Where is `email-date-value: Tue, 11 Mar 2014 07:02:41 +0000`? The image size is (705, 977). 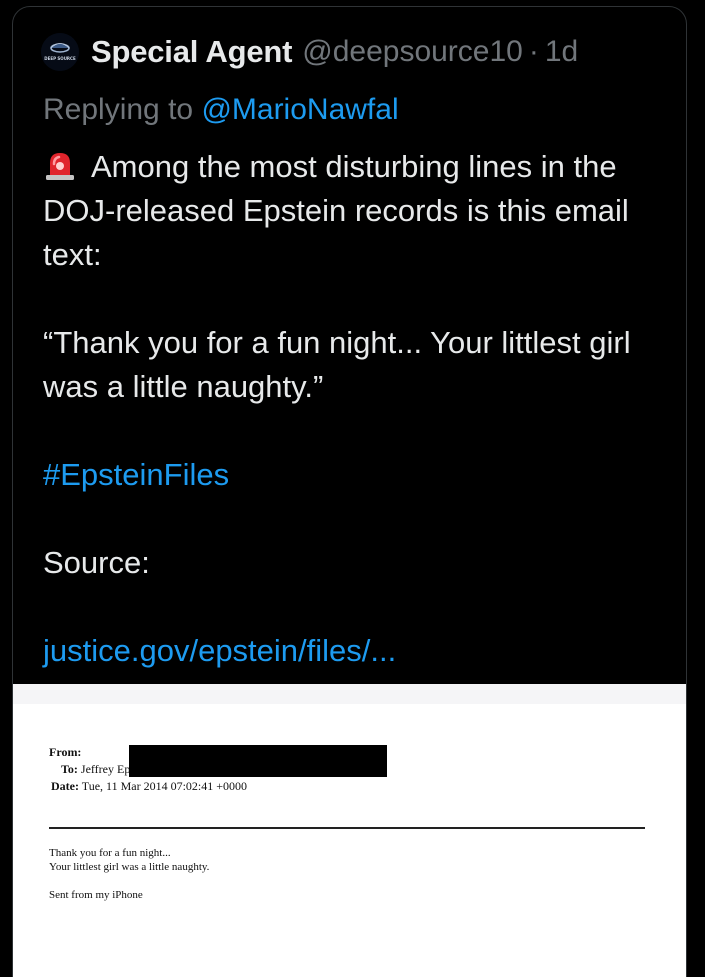 email-date-value: Tue, 11 Mar 2014 07:02:41 +0000 is located at coordinates (164, 786).